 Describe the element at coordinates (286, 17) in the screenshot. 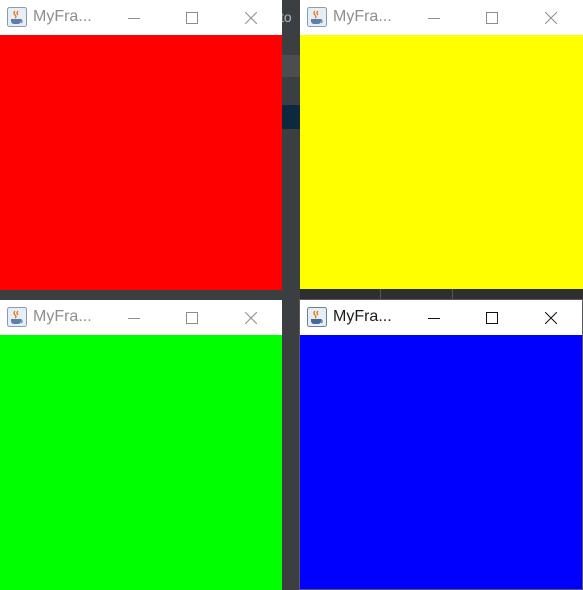

I see `background-ide-text: to` at that location.